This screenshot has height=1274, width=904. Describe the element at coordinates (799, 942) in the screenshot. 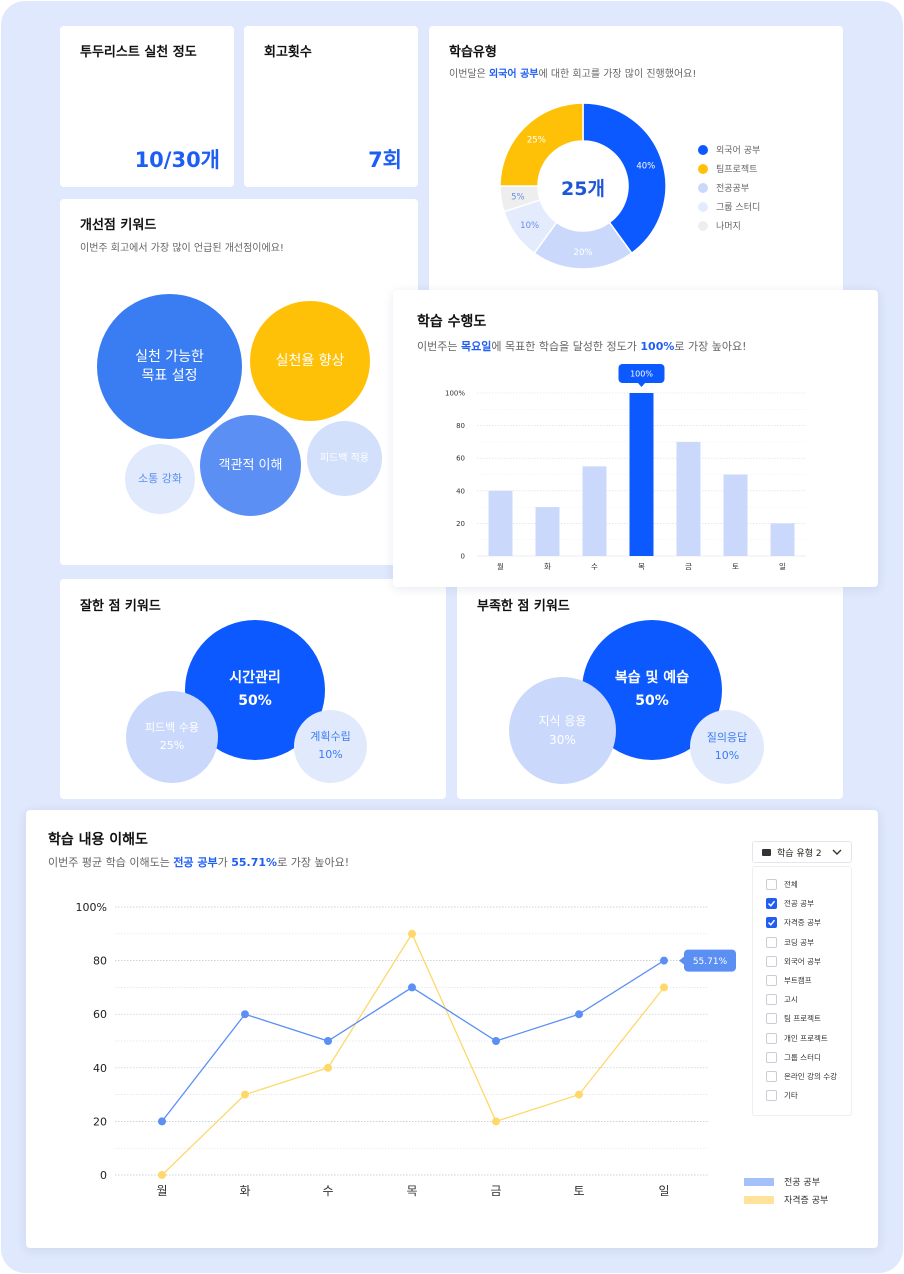

I see `option-label: 코딩 공부` at that location.